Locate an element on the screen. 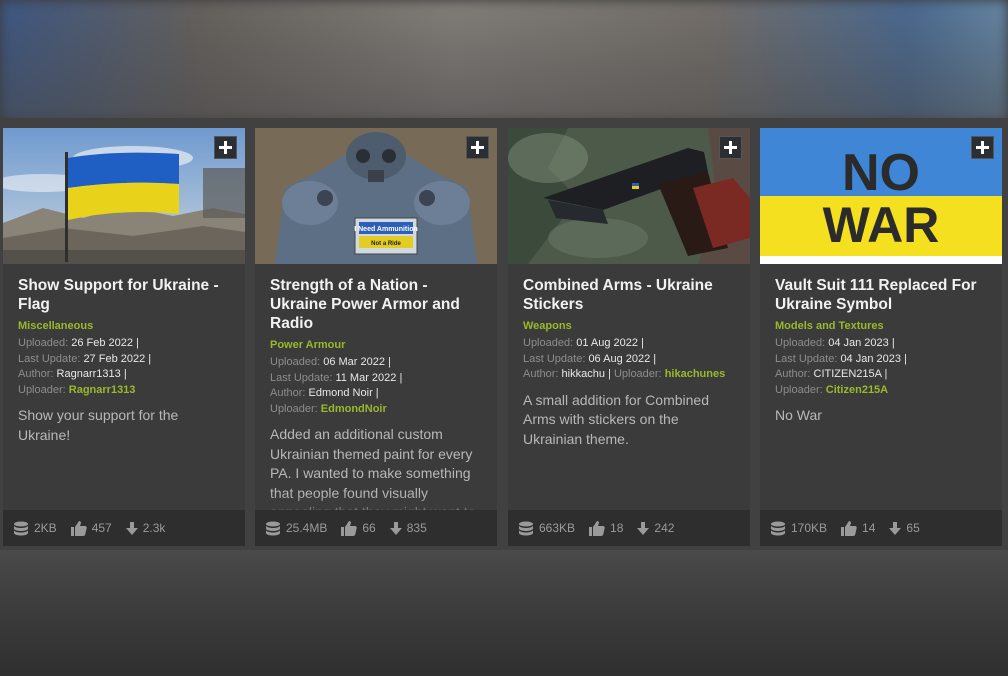 This screenshot has width=1008, height=676. uploader-link: Ragnarr1313 is located at coordinates (102, 390).